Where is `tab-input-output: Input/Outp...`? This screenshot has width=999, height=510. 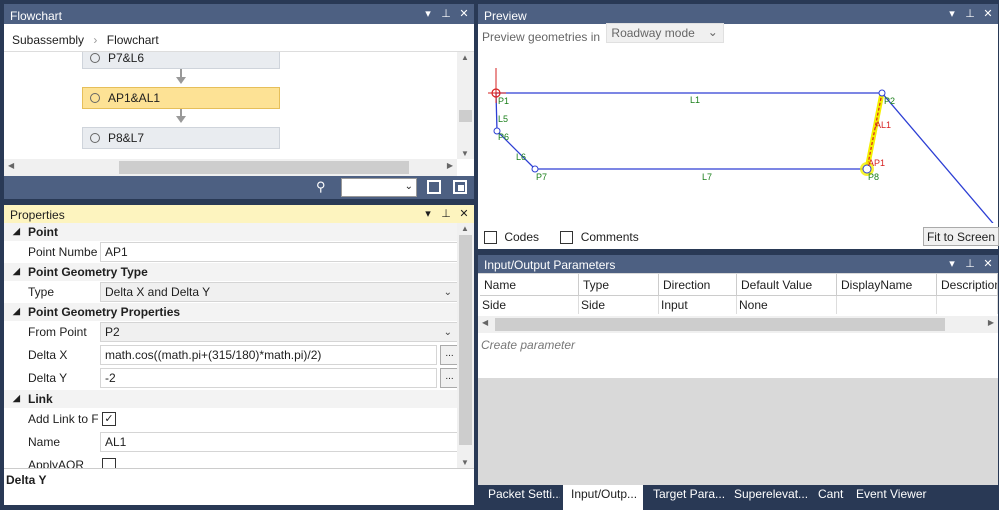
tab-input-output: Input/Outp... is located at coordinates (603, 497).